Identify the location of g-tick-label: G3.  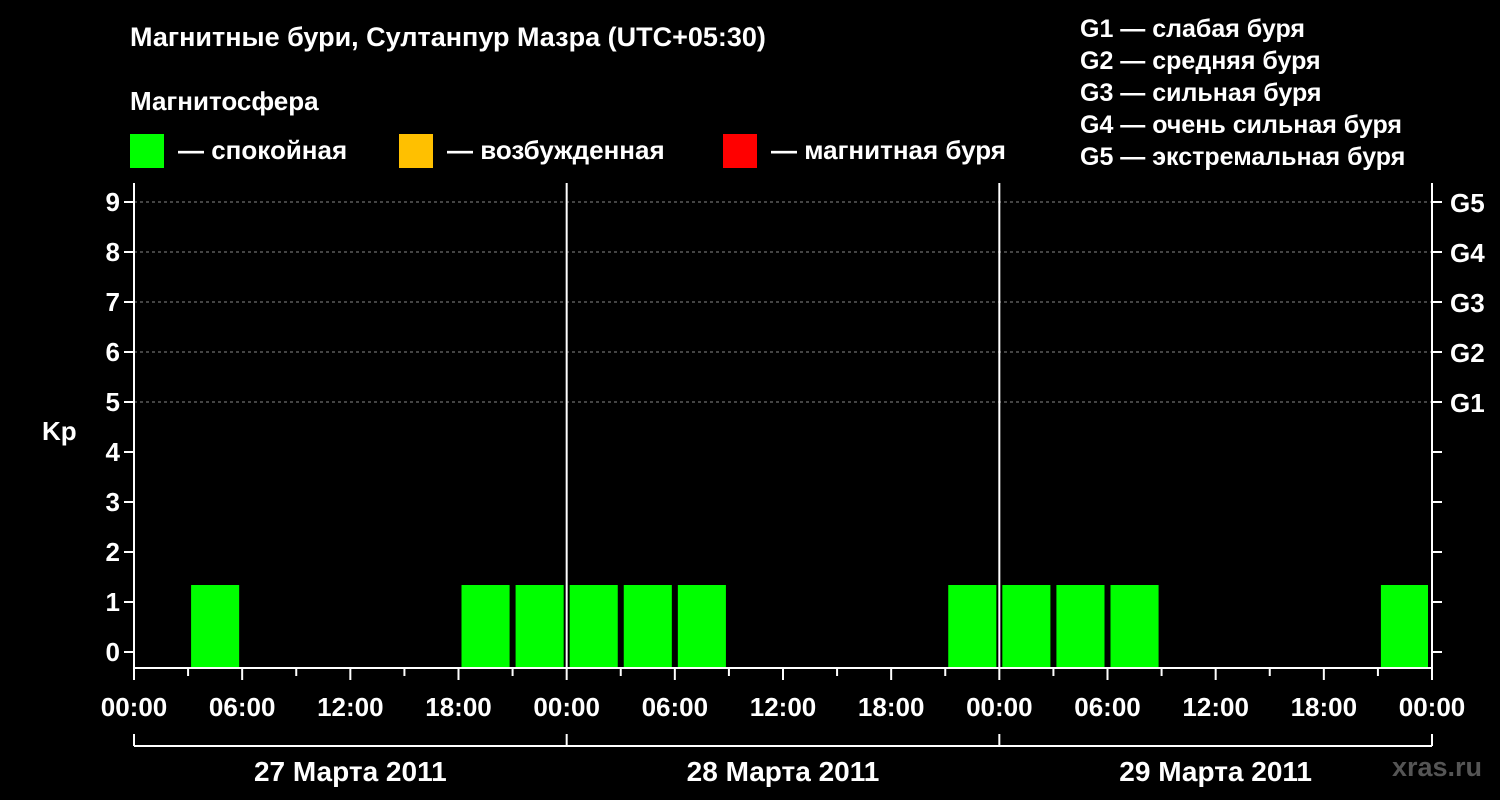
(1467, 303).